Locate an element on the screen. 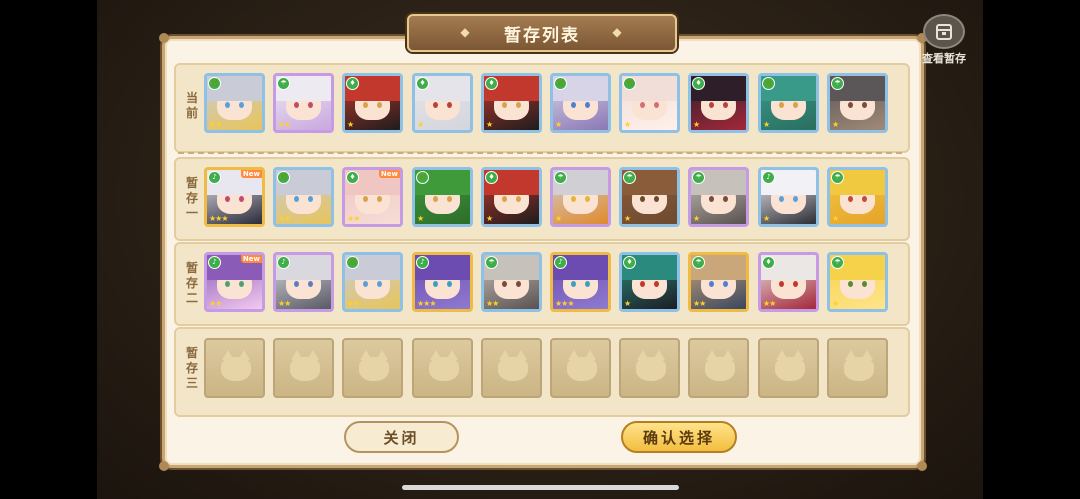  home-indicator is located at coordinates (540, 487).